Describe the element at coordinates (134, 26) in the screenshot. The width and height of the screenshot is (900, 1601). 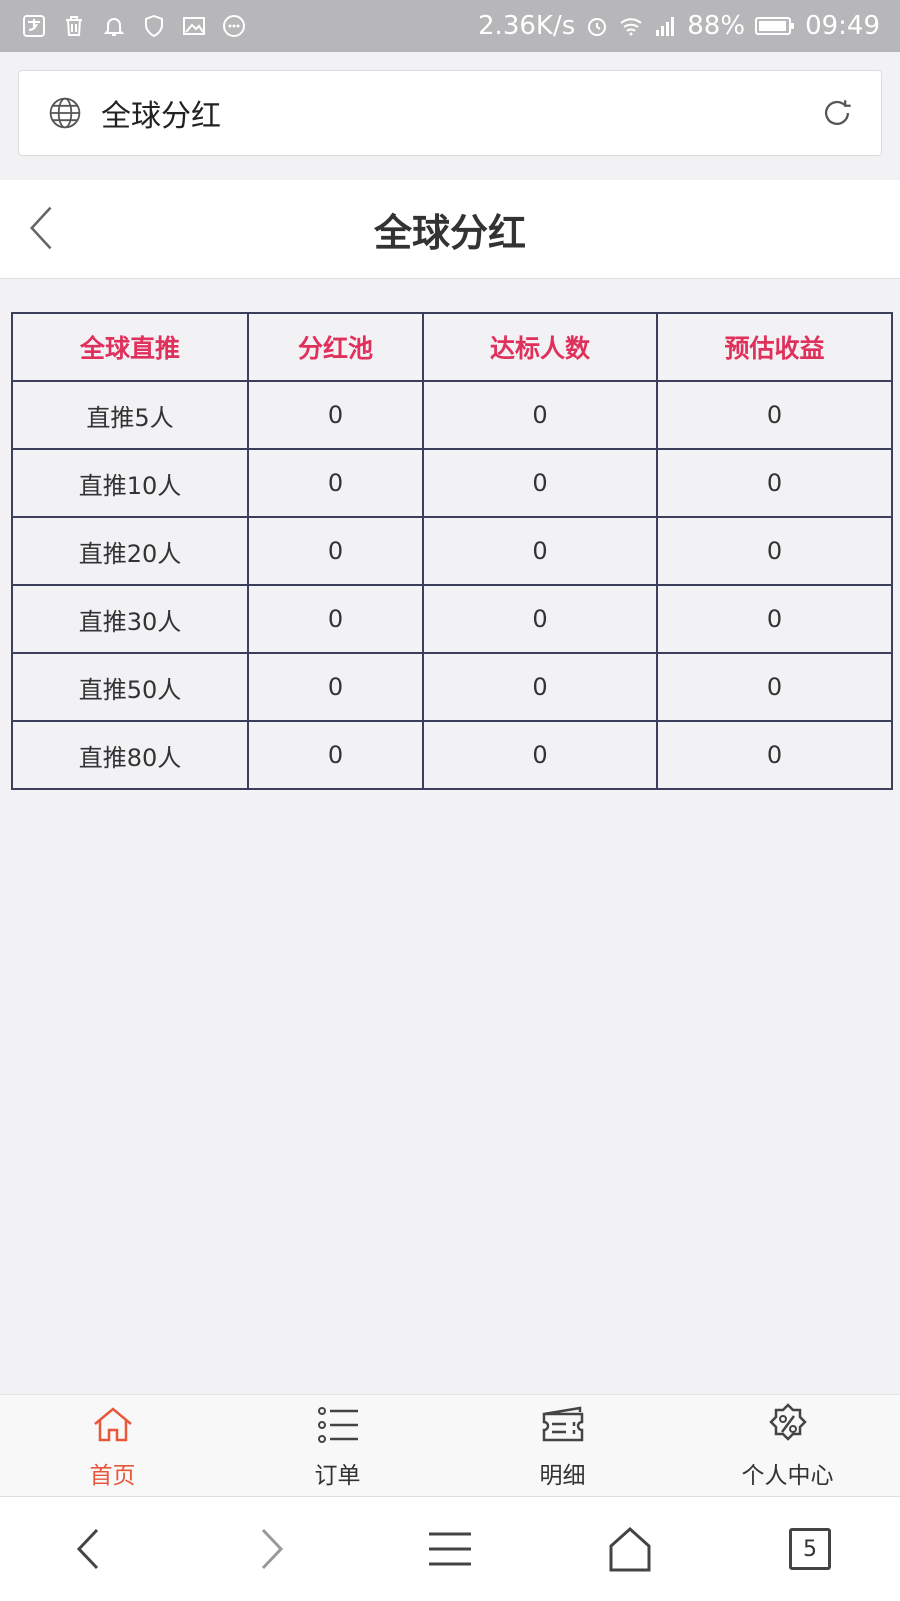
I see `notification-icons` at that location.